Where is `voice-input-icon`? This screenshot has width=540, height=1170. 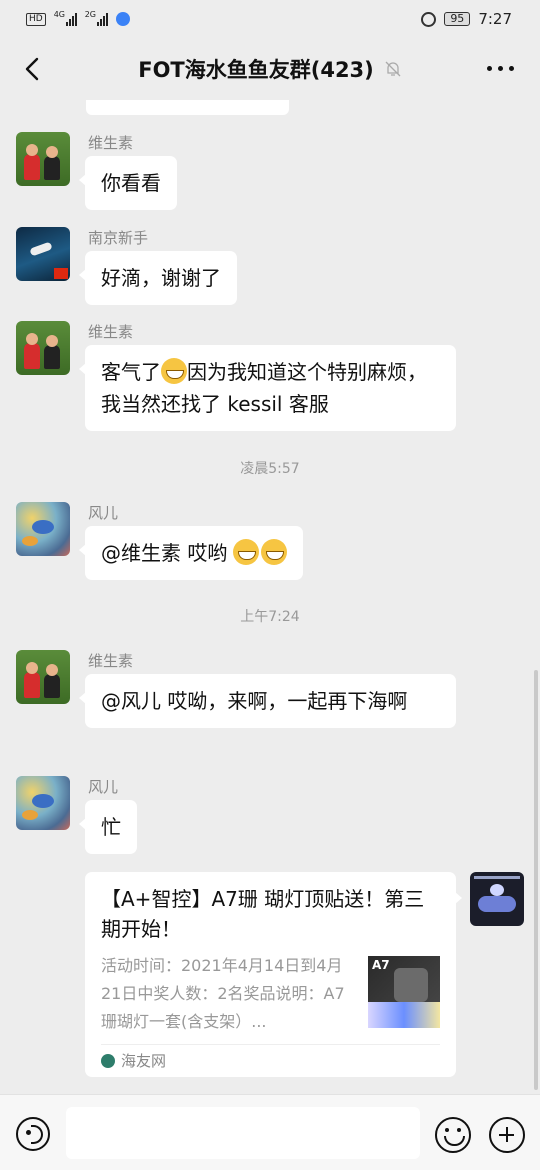 voice-input-icon is located at coordinates (33, 1134).